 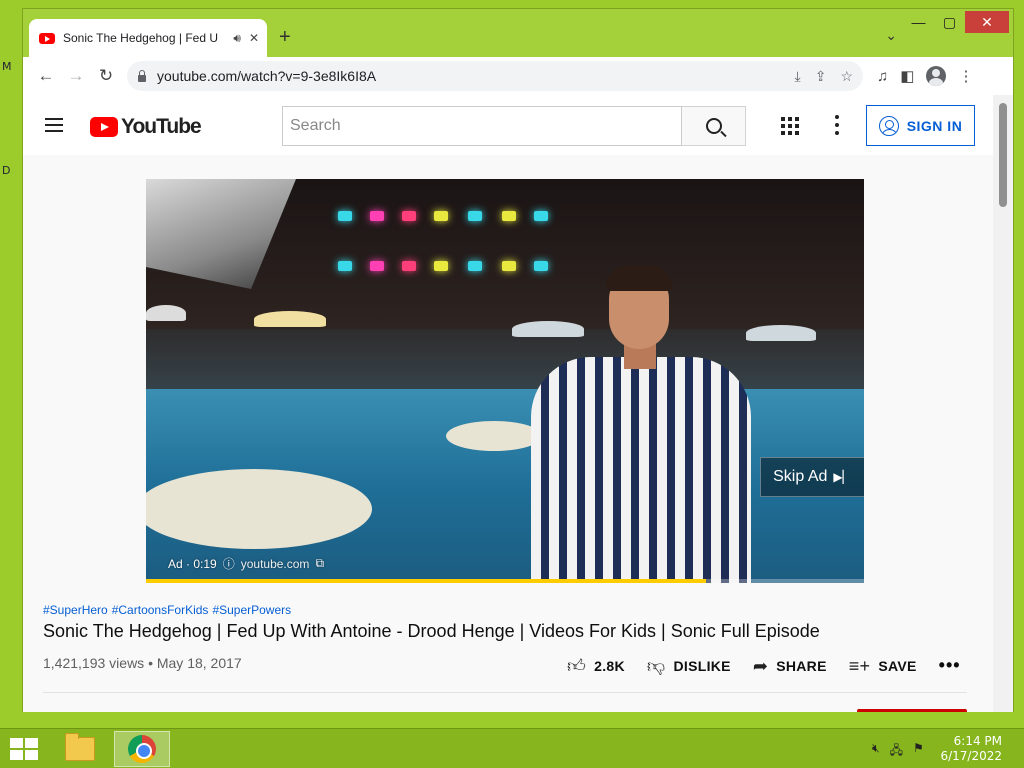 What do you see at coordinates (800, 476) in the screenshot?
I see `skip-ad-label: Skip Ad` at bounding box center [800, 476].